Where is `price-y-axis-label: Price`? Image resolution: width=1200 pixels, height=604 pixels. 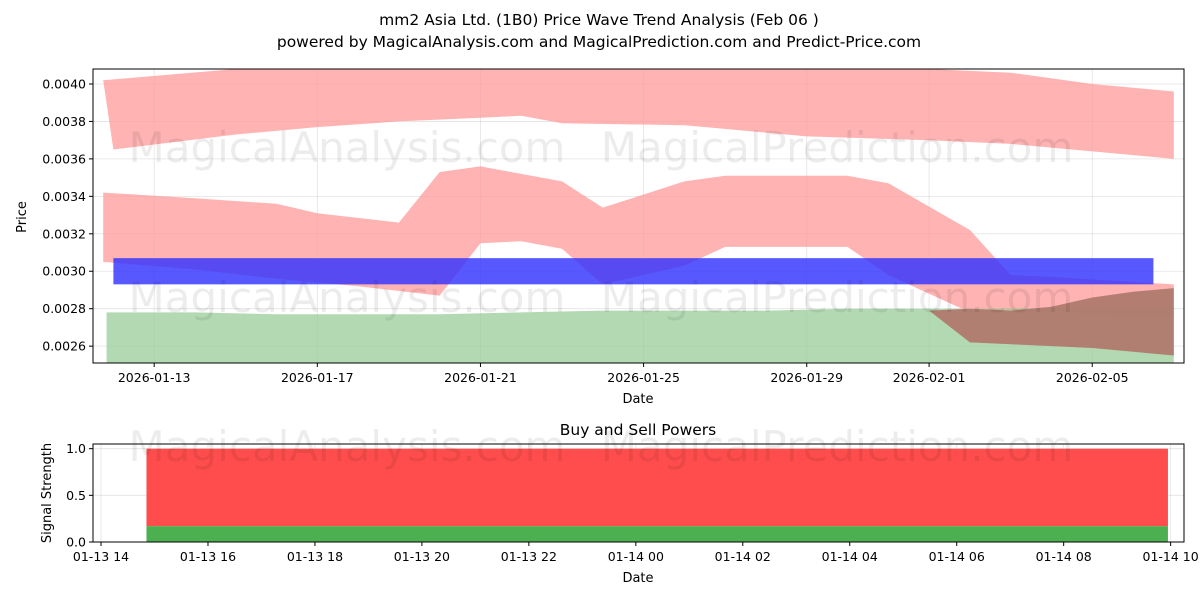
price-y-axis-label: Price is located at coordinates (22, 217).